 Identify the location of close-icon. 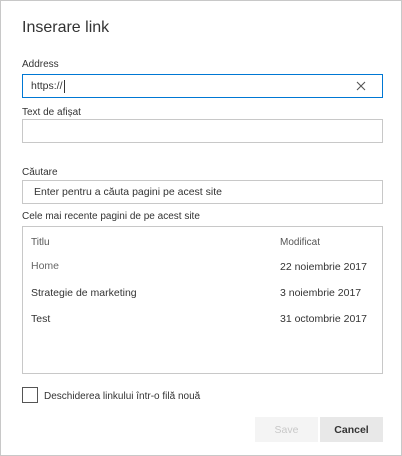
(361, 86).